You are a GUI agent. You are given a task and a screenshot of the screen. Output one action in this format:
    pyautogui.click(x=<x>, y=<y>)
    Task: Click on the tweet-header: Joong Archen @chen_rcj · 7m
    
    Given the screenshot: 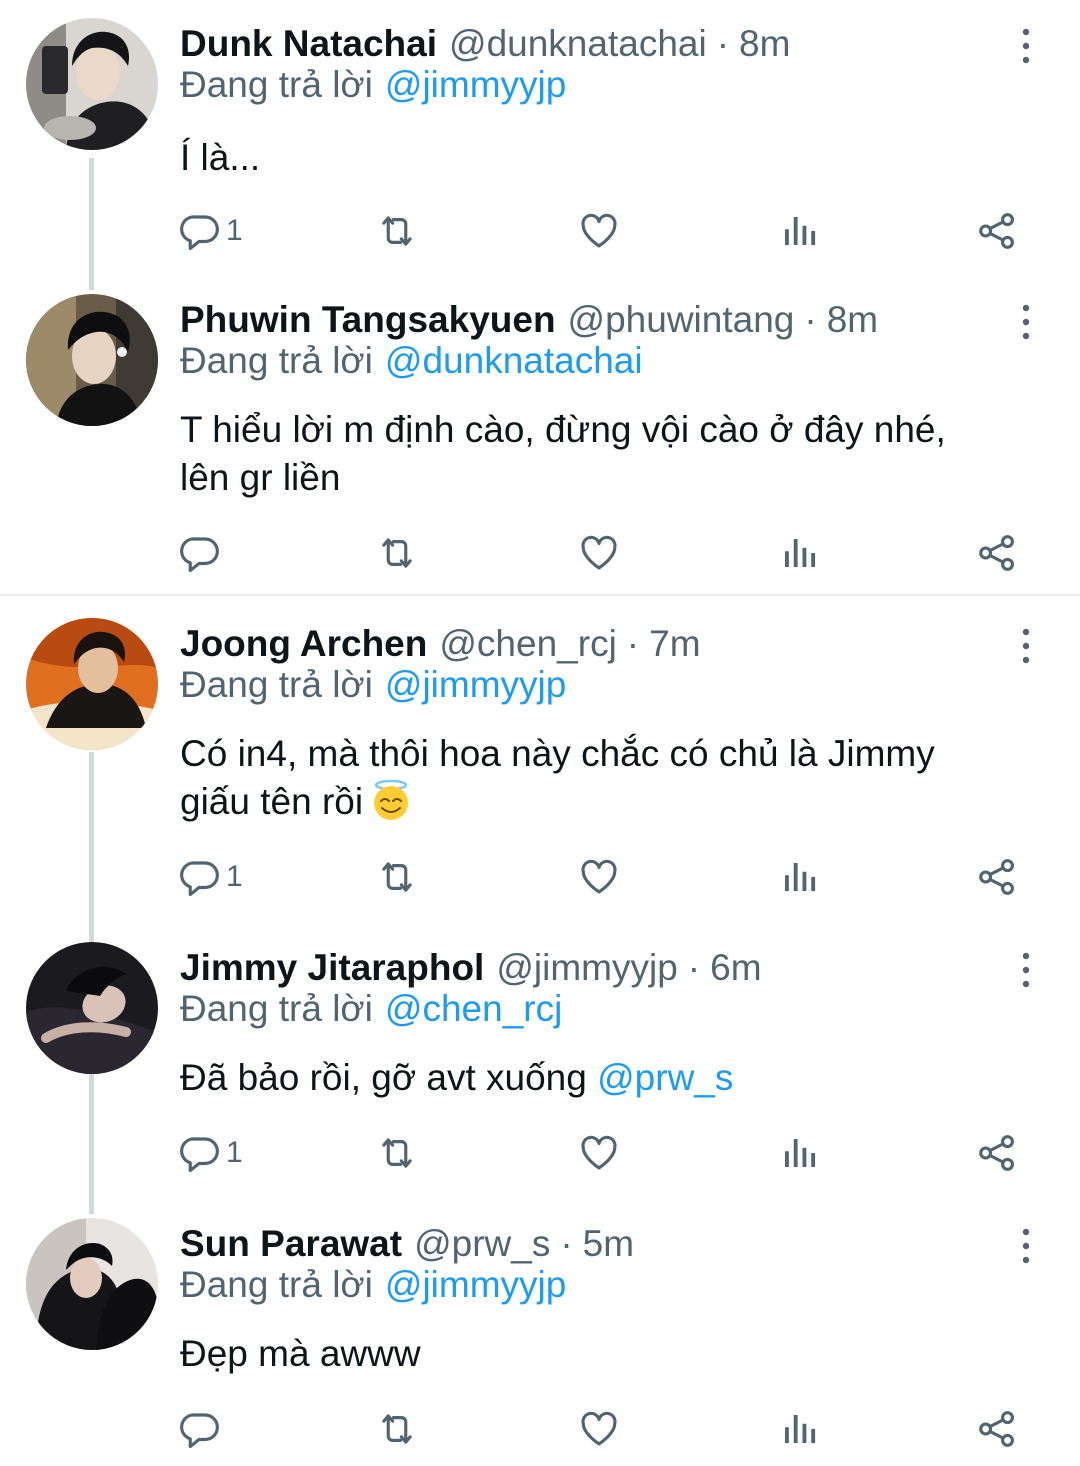 What is the action you would take?
    pyautogui.click(x=440, y=644)
    